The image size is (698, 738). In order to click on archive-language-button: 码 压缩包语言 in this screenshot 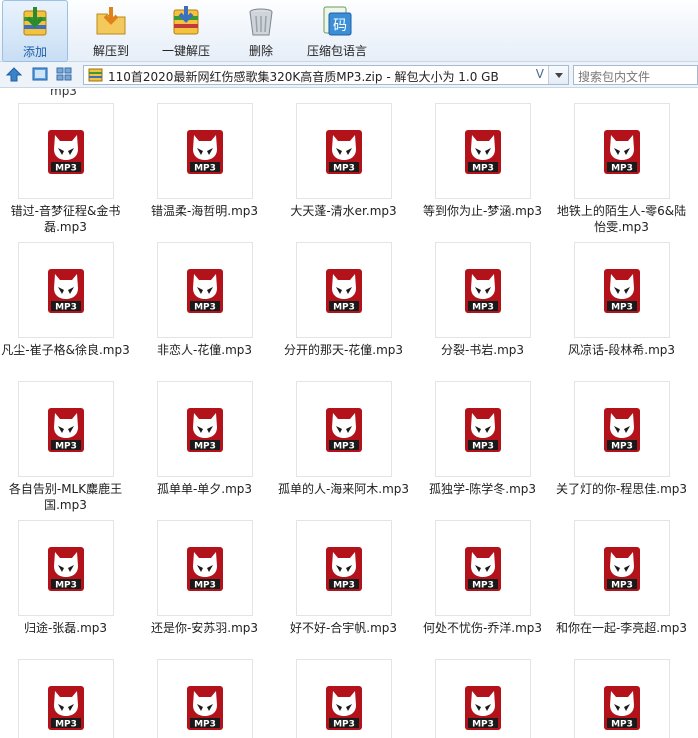, I will do `click(337, 31)`.